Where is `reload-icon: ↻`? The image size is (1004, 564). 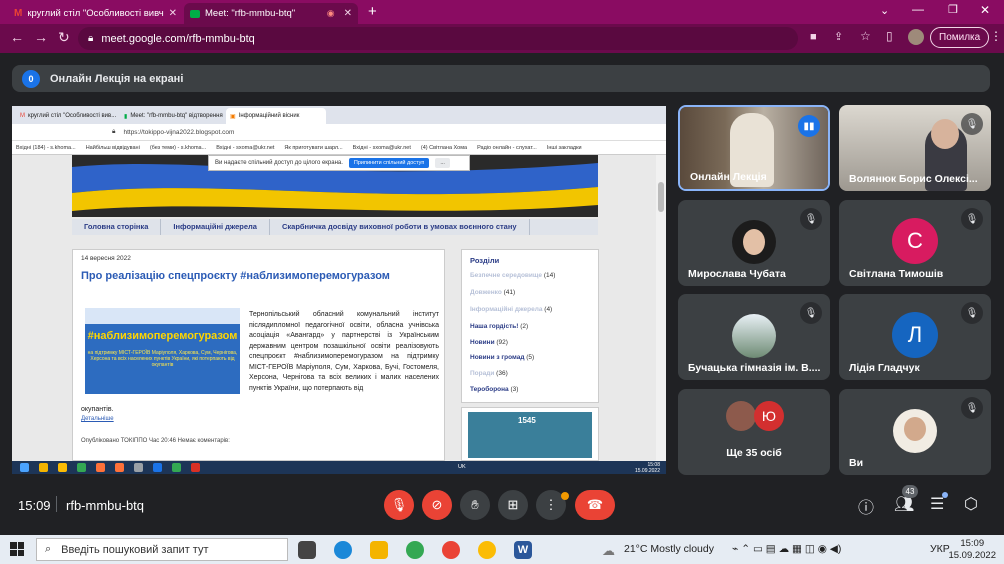
reload-icon: ↻ is located at coordinates (64, 37).